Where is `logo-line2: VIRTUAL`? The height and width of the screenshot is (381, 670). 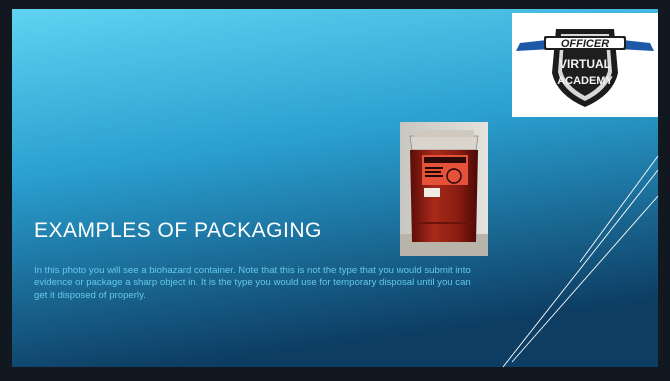
logo-line2: VIRTUAL is located at coordinates (585, 64).